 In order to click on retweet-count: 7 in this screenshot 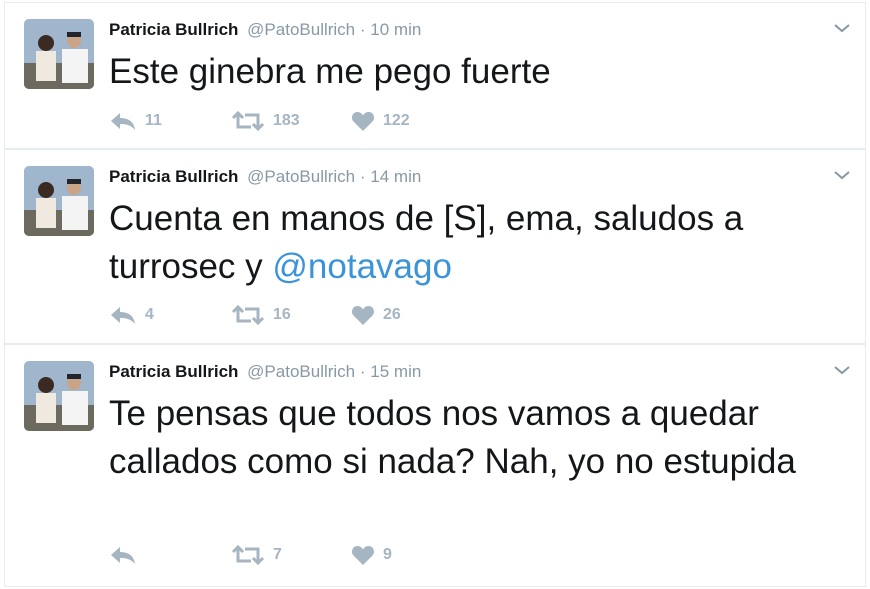, I will do `click(277, 554)`.